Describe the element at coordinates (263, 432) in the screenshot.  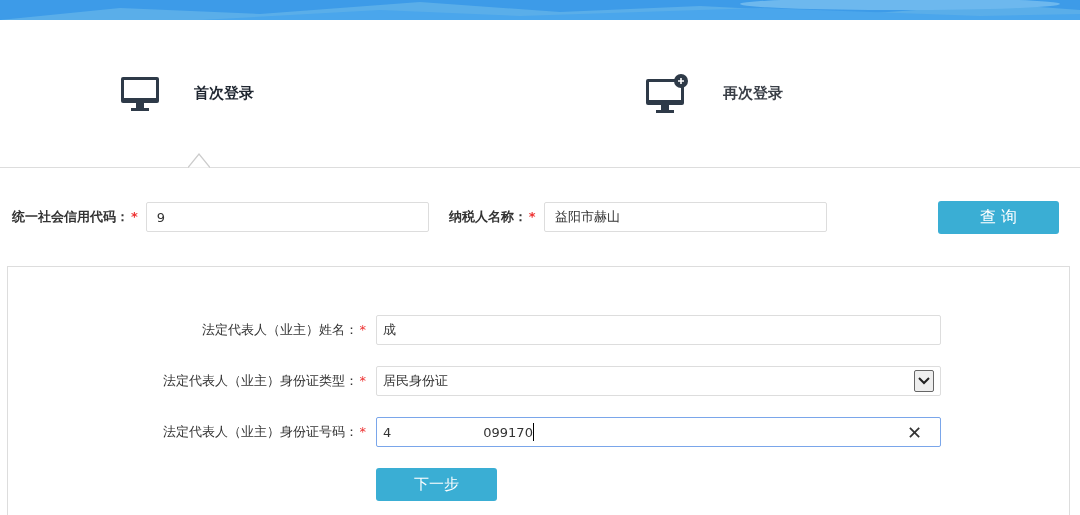
I see `field-label: 法定代表人（业主）身份证号码：*` at that location.